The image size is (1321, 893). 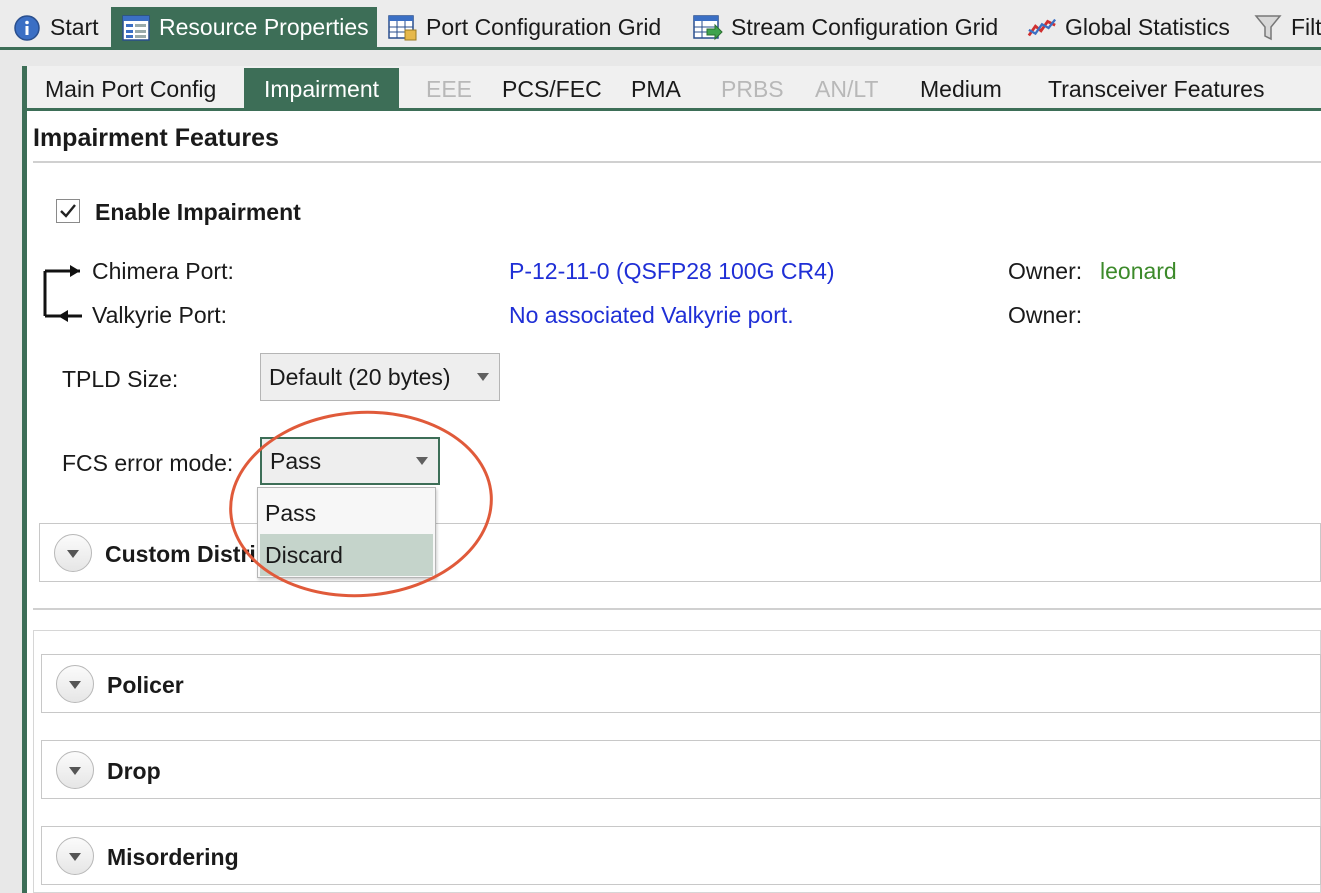 What do you see at coordinates (148, 463) in the screenshot?
I see `fcs-error-mode-label: FCS error mode:` at bounding box center [148, 463].